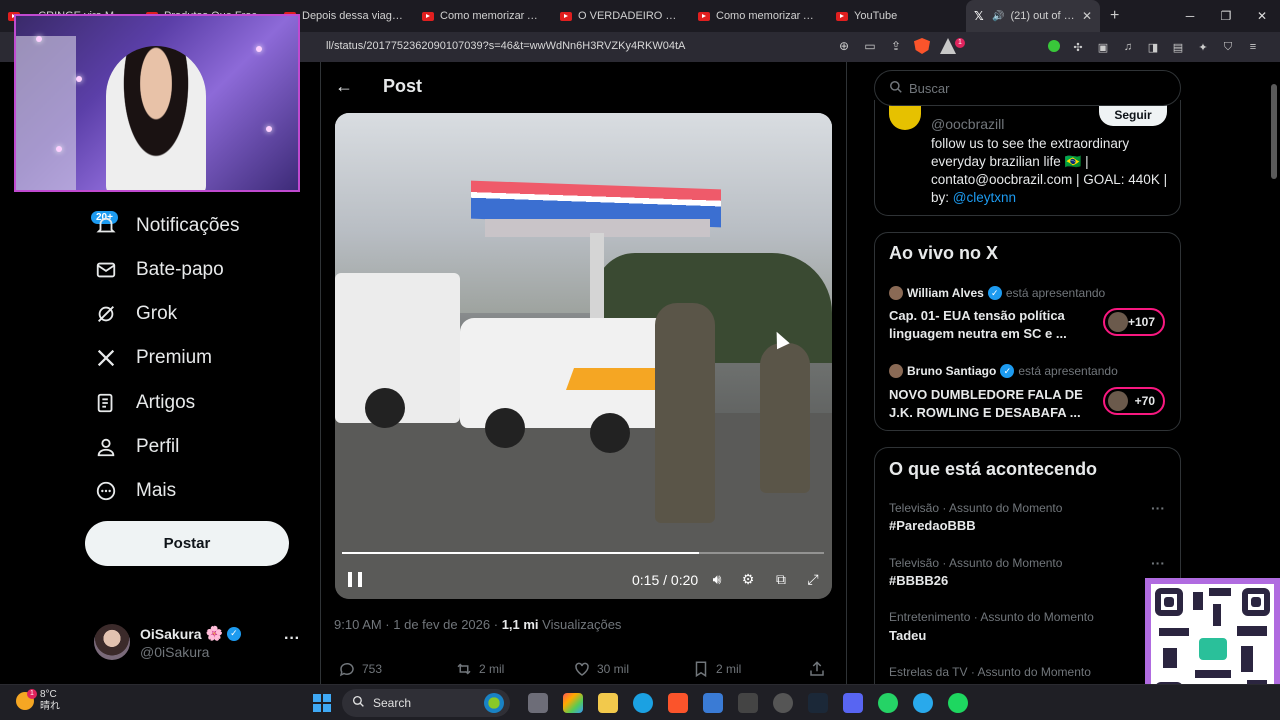  Describe the element at coordinates (1134, 322) in the screenshot. I see `live-listeners-pill: +107` at that location.